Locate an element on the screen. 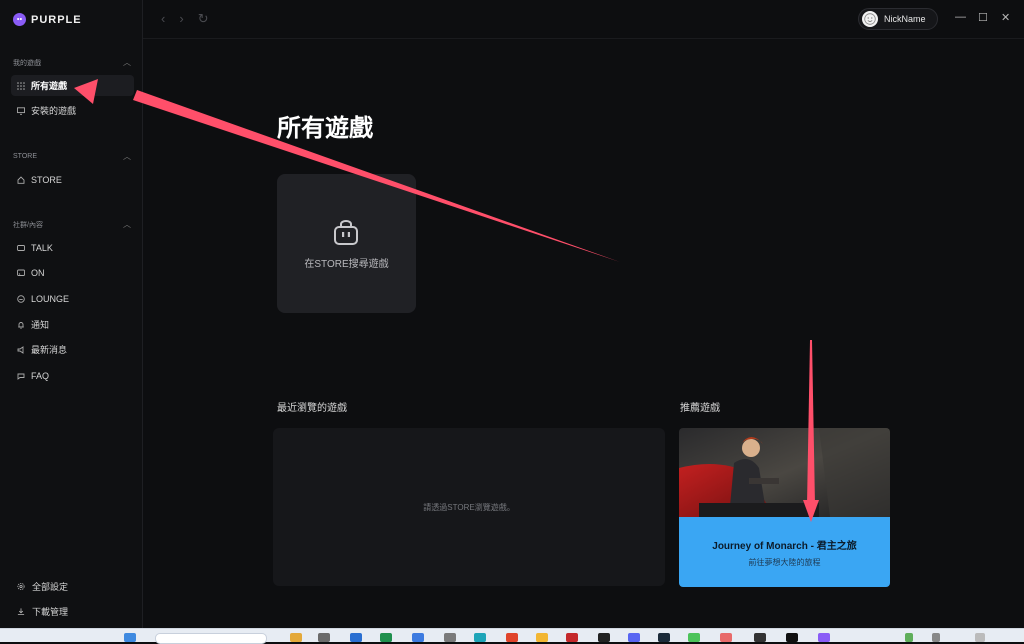 The image size is (1024, 644). close-icon: ✕ is located at coordinates (1005, 17).